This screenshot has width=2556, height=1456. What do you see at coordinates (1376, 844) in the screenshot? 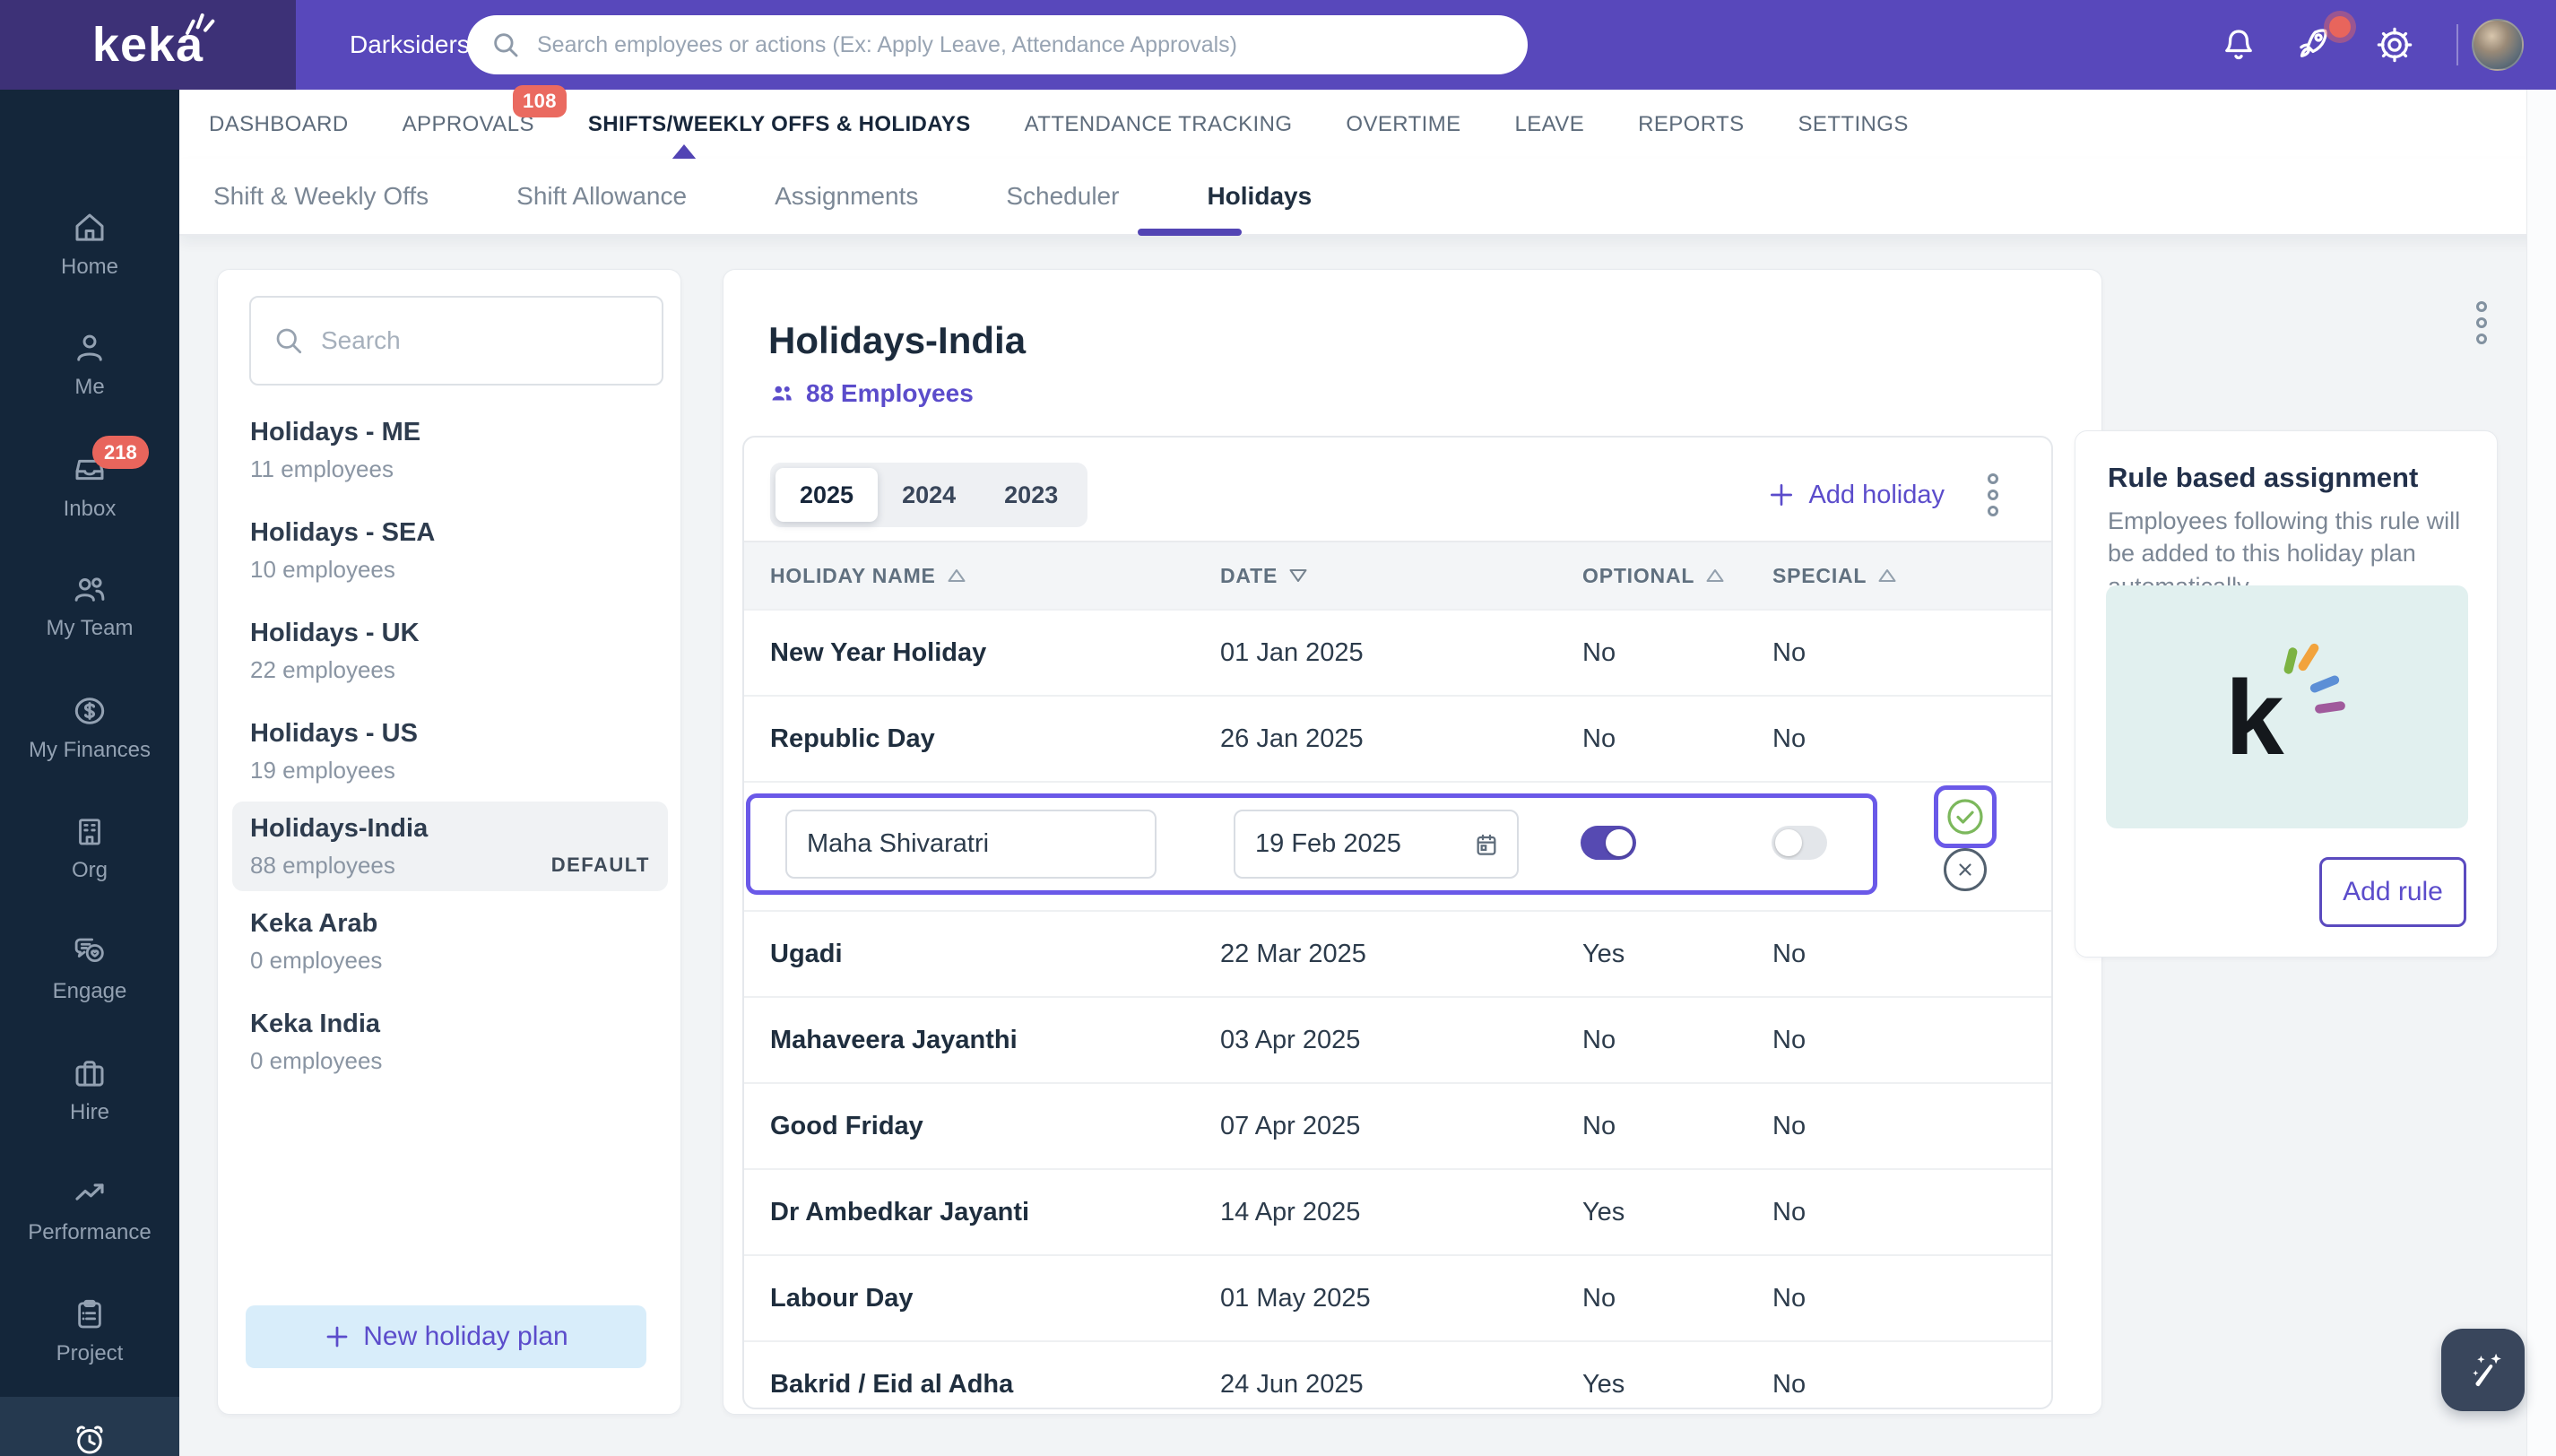
I see `holiday-date-input: 19 Feb 2025` at bounding box center [1376, 844].